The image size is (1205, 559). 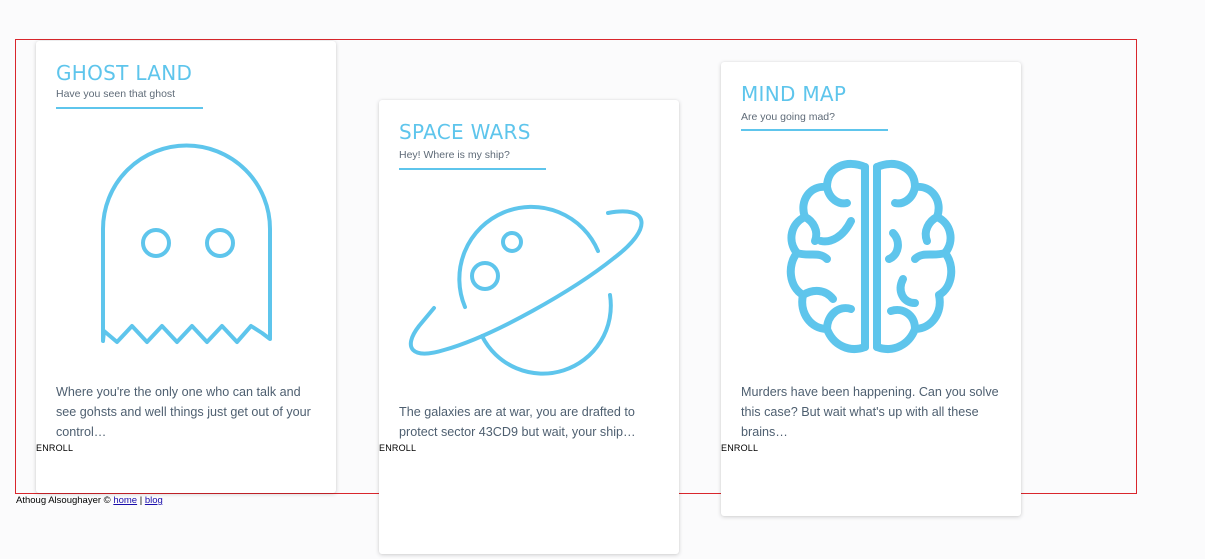 I want to click on ghost-icon, so click(x=186, y=243).